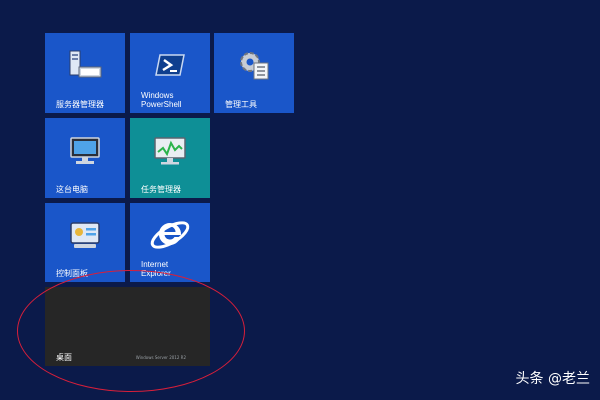 Image resolution: width=600 pixels, height=400 pixels. What do you see at coordinates (241, 104) in the screenshot?
I see `tile-label: 管理工具` at bounding box center [241, 104].